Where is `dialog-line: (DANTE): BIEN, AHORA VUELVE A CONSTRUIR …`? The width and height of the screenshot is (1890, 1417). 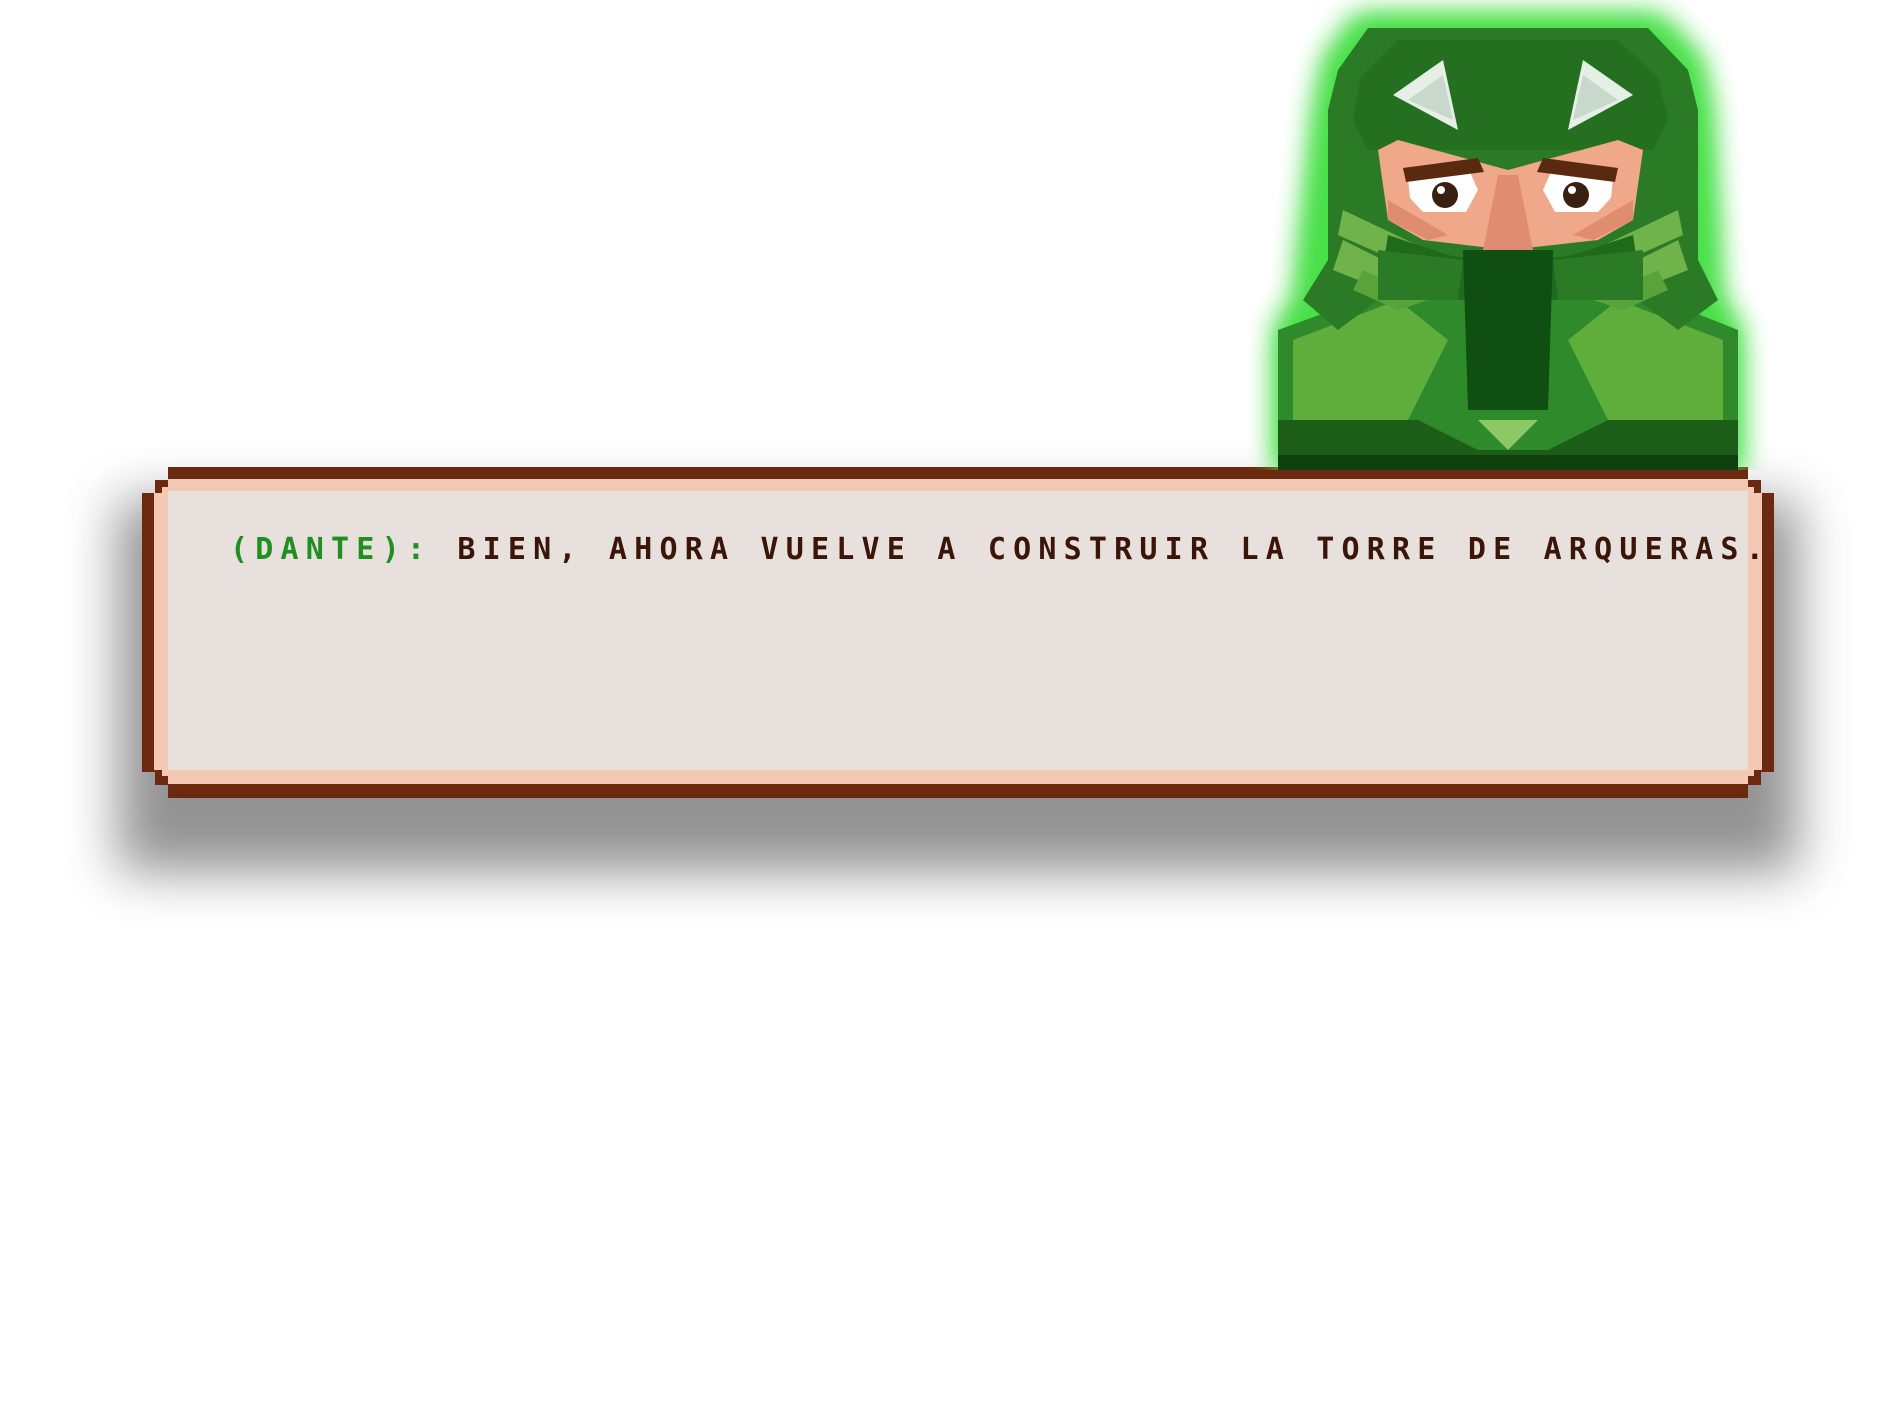
dialog-line: (DANTE): BIEN, AHORA VUELVE A CONSTRUIR … is located at coordinates (1000, 550).